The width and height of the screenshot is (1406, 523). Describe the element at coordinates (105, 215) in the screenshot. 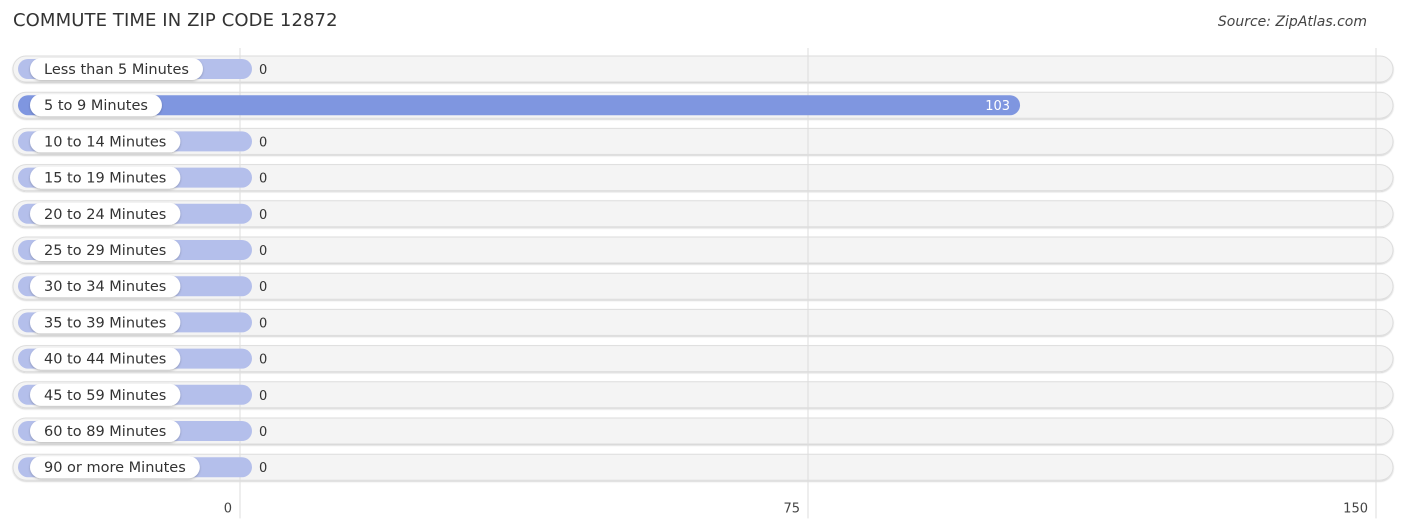

I see `category-label: 20 to 24 Minutes` at that location.